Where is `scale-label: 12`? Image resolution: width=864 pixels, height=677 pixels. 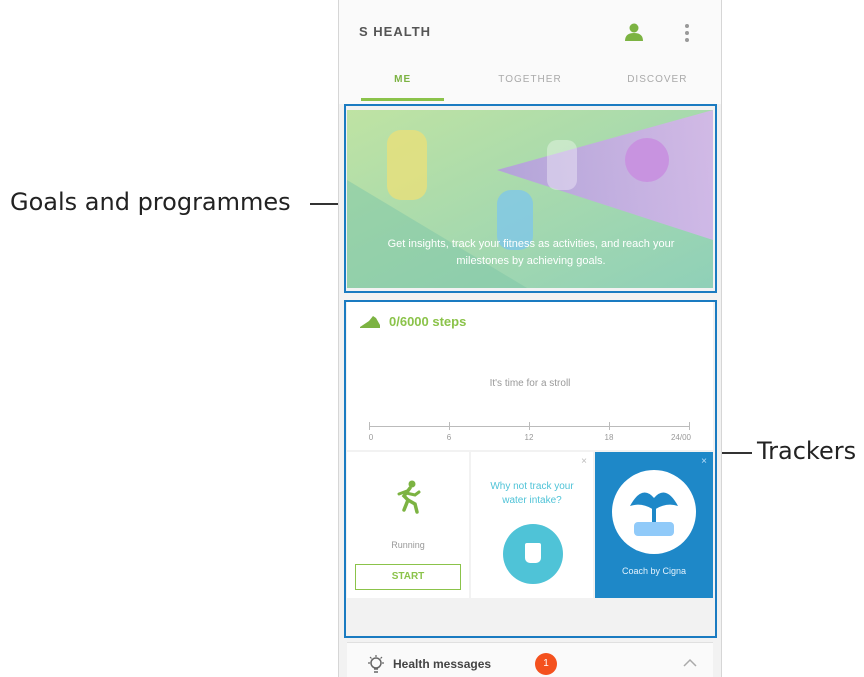 scale-label: 12 is located at coordinates (529, 437).